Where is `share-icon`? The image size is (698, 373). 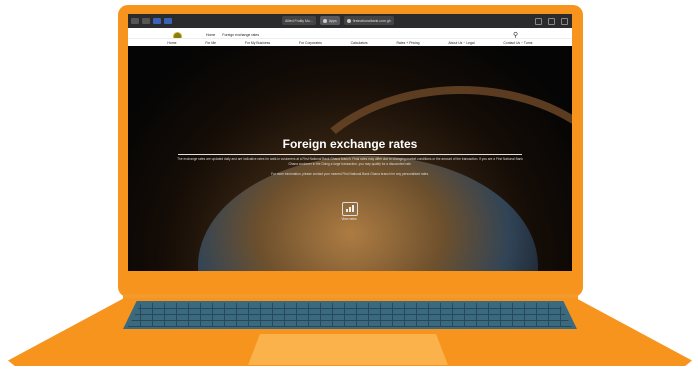 share-icon is located at coordinates (538, 21).